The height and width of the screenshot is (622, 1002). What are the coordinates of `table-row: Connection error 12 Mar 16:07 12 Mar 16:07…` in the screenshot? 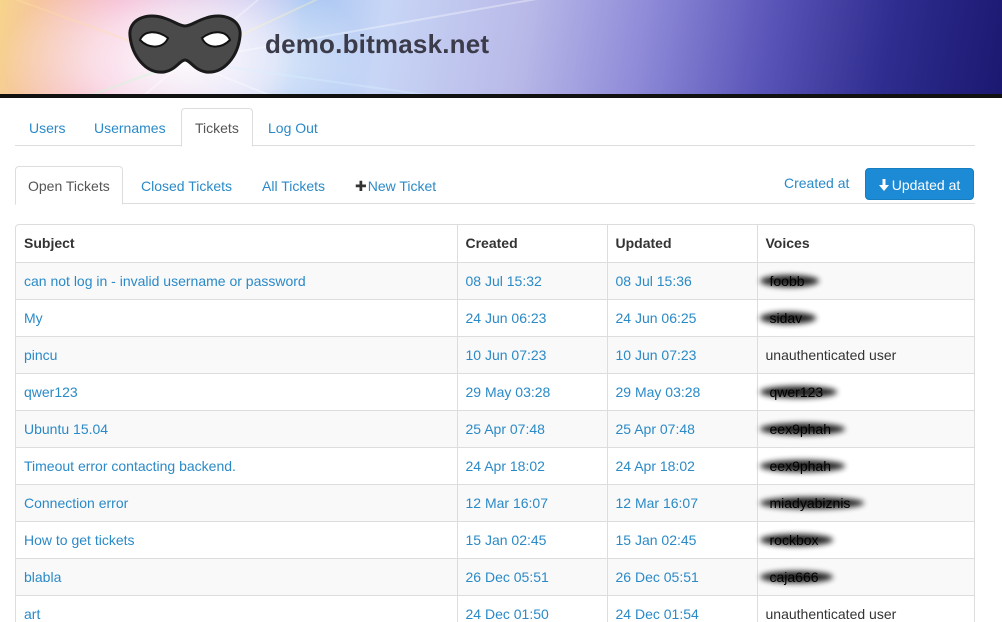 It's located at (495, 502).